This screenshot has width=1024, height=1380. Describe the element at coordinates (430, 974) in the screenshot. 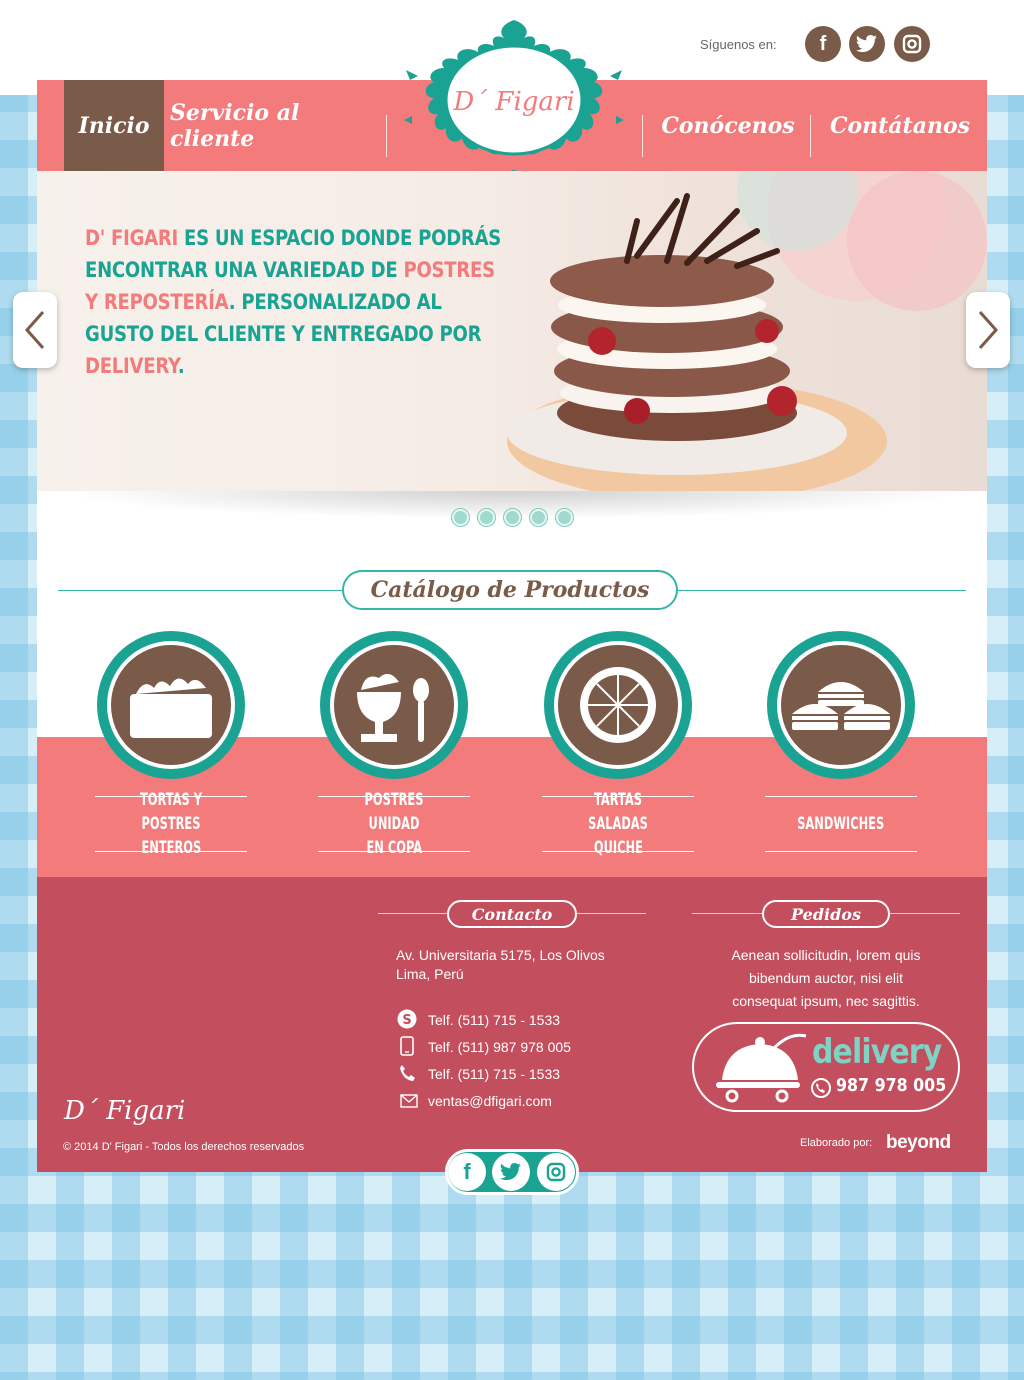

I see `address-line2: Lima, Perú` at that location.